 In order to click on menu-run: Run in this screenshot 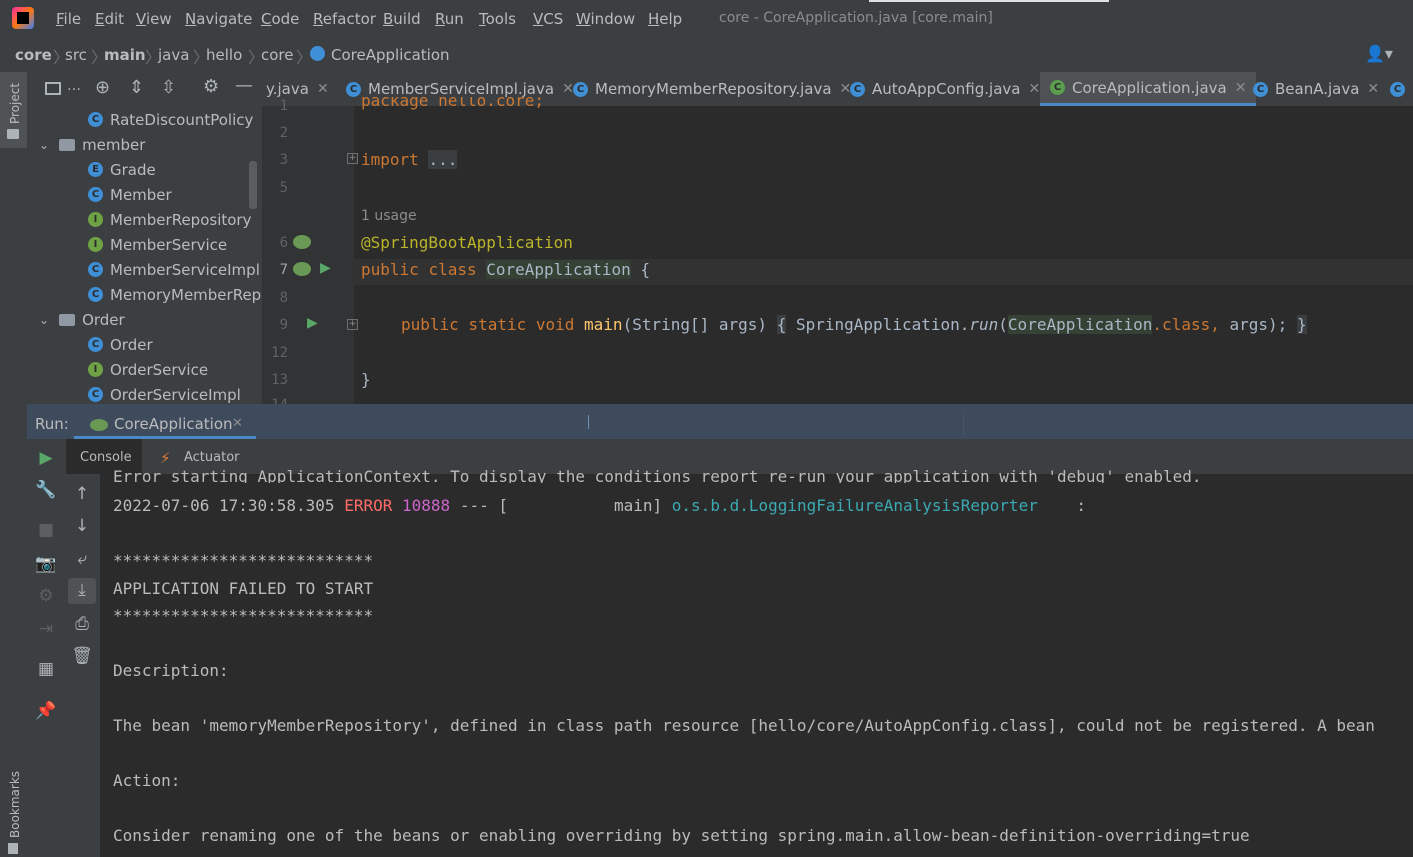, I will do `click(449, 19)`.